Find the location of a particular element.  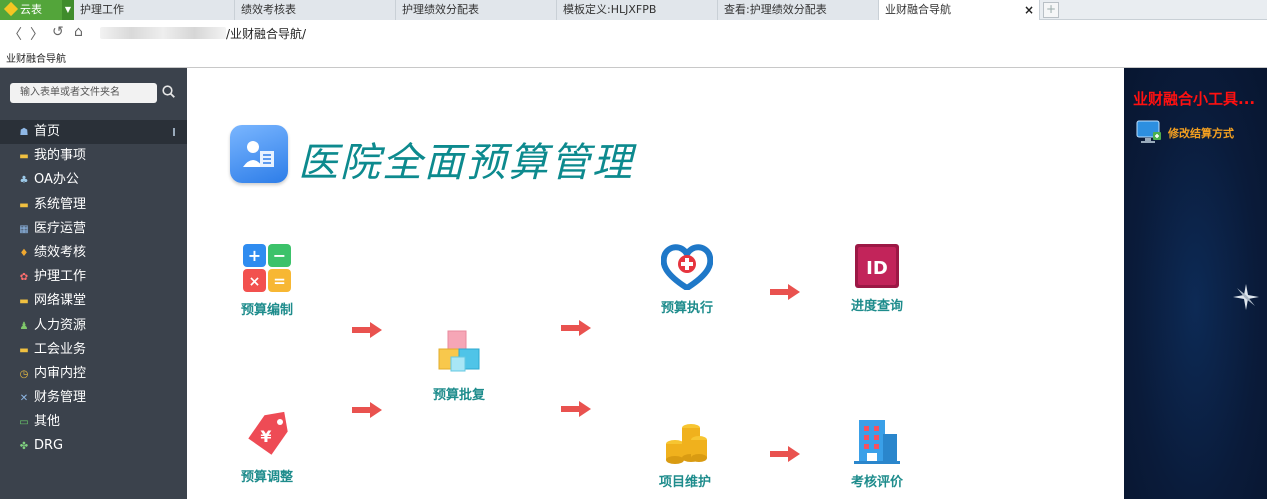

sidebar-item-label: 人力资源 is located at coordinates (60, 325).